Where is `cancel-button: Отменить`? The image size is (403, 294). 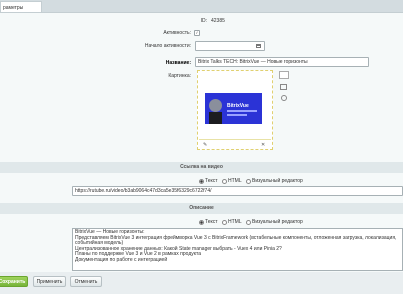
cancel-button: Отменить is located at coordinates (86, 281).